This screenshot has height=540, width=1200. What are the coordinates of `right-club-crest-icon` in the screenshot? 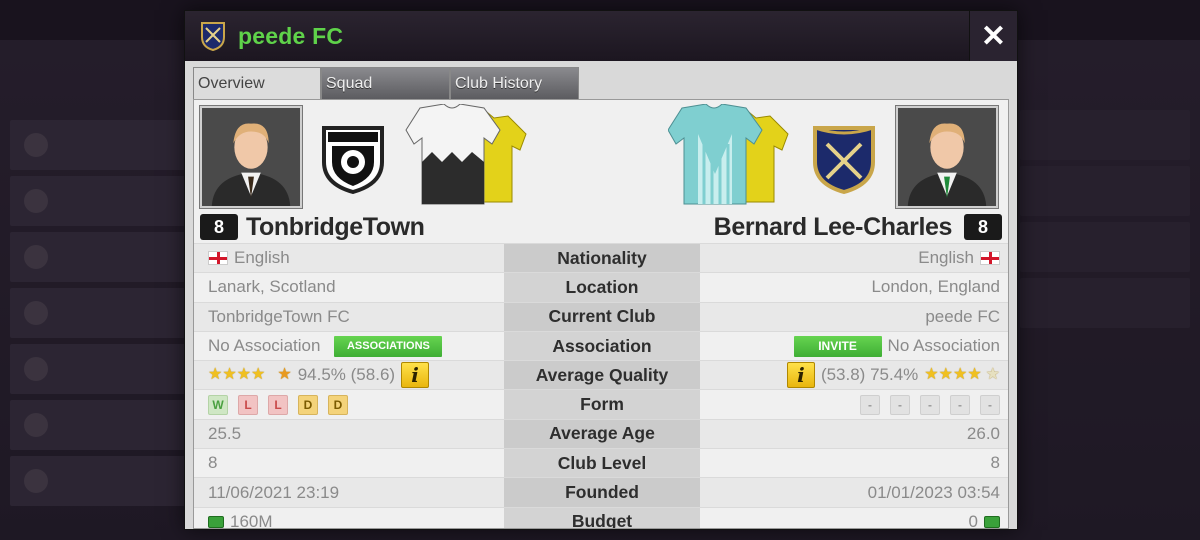 It's located at (844, 160).